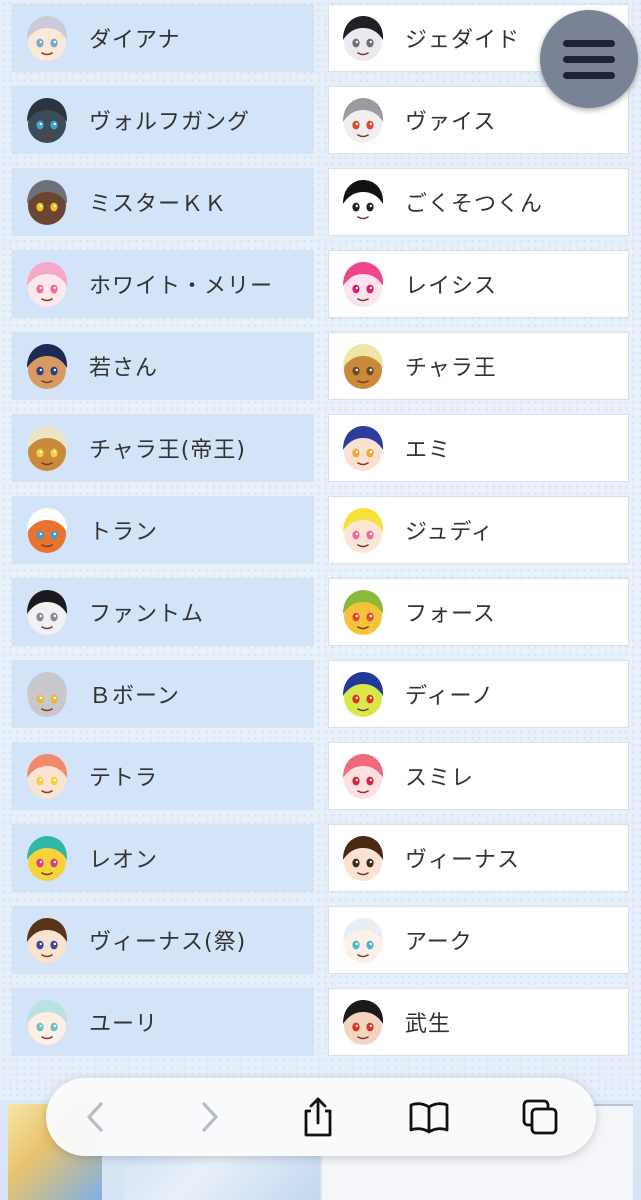 This screenshot has width=641, height=1200. I want to click on jedaido-avatar-icon, so click(363, 38).